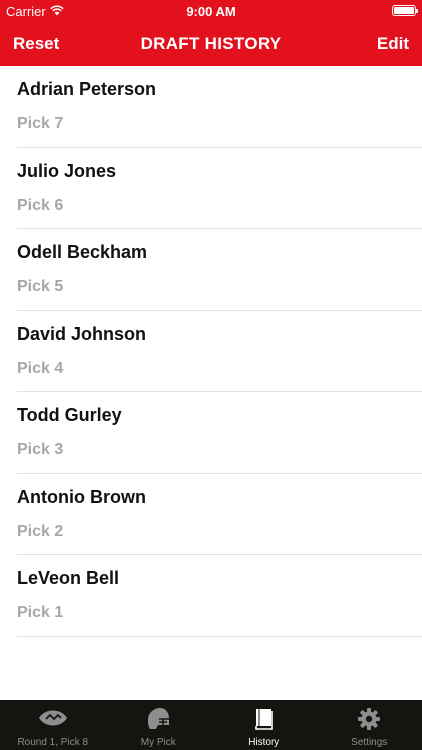 This screenshot has width=422, height=750. Describe the element at coordinates (82, 333) in the screenshot. I see `player-name: David Johnson` at that location.